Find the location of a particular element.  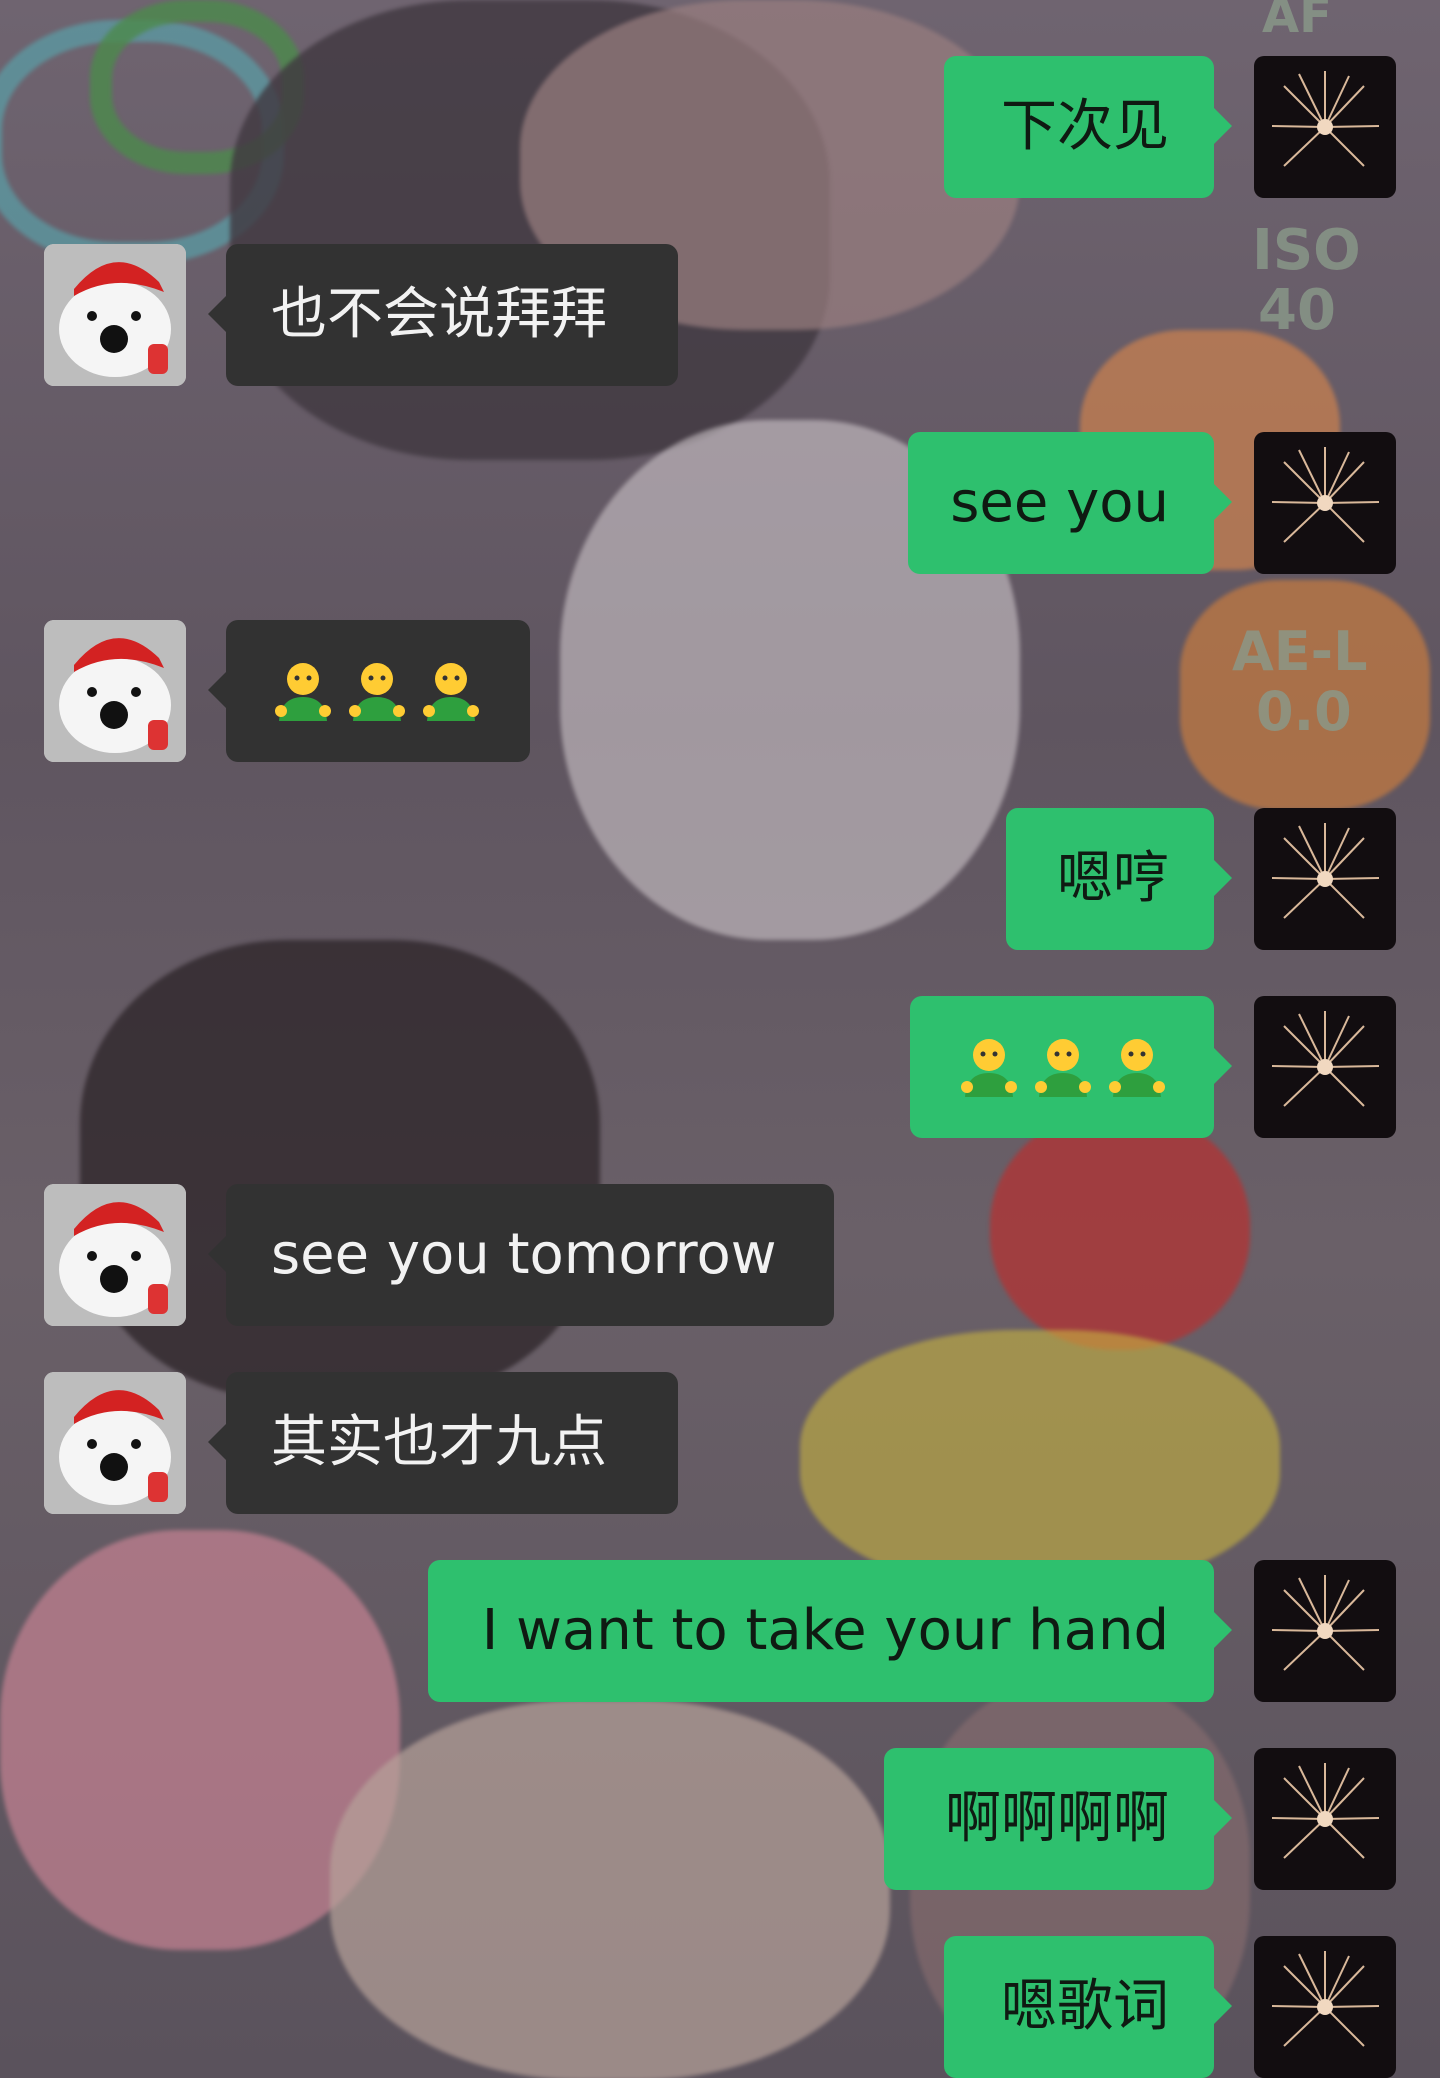

message-row: 啊啊啊啊 is located at coordinates (720, 1819).